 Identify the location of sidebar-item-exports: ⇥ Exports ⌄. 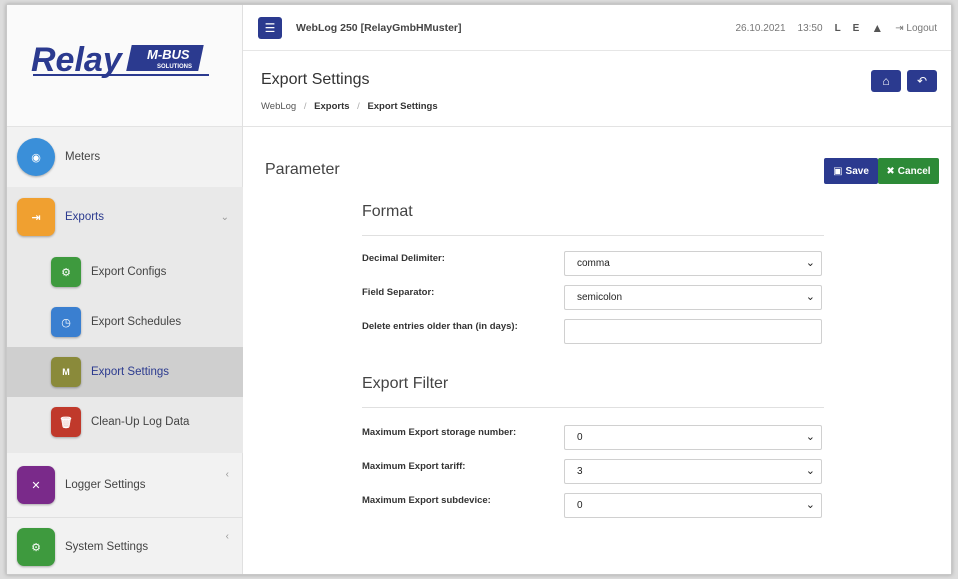
(125, 217).